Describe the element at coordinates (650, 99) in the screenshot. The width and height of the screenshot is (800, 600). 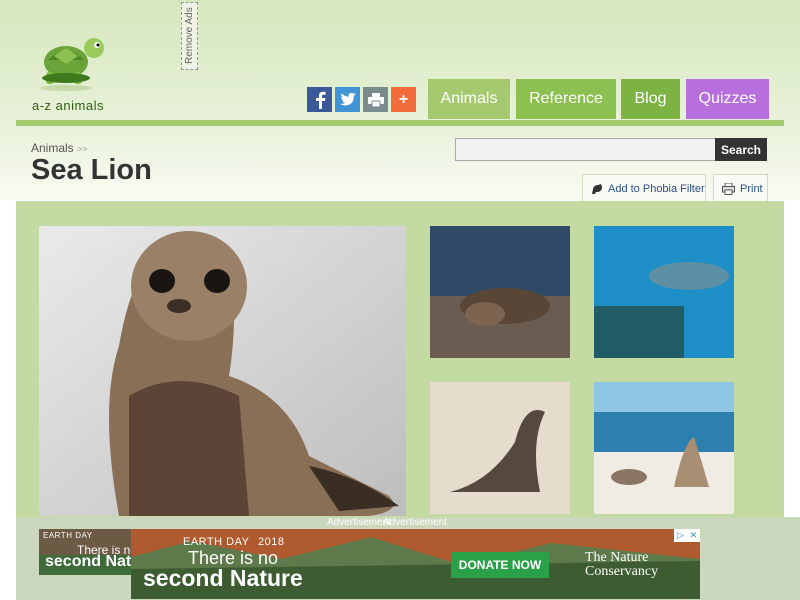
I see `nav-tab-blog: Blog` at that location.